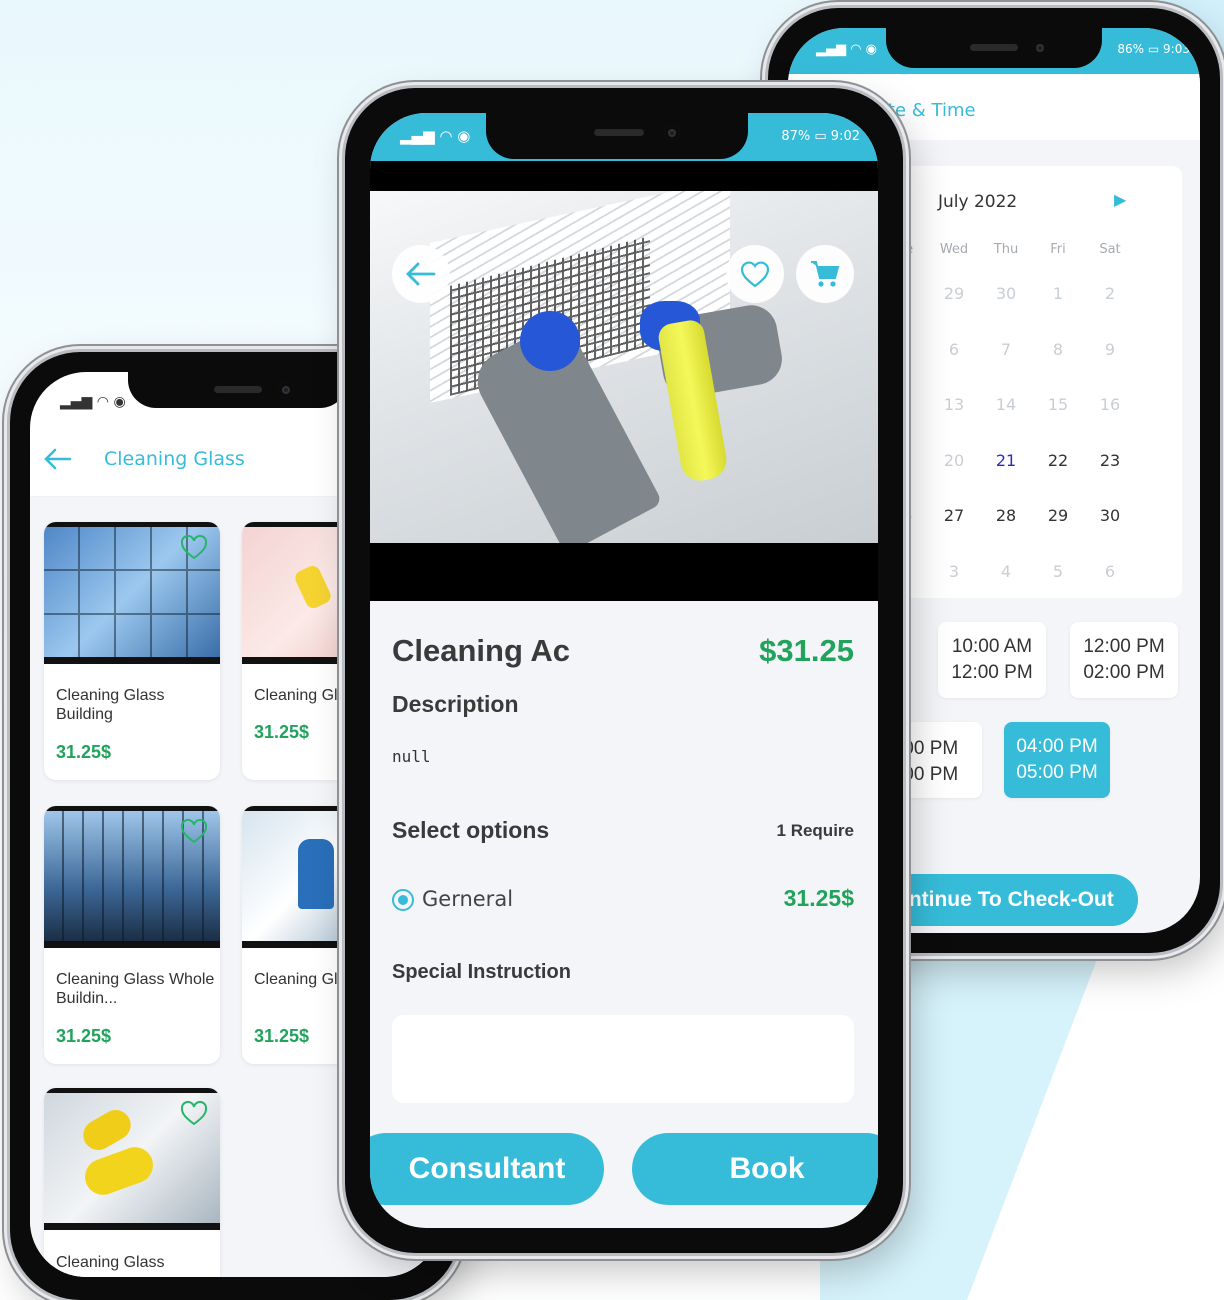 This screenshot has width=1224, height=1300. What do you see at coordinates (403, 900) in the screenshot?
I see `option-radio` at bounding box center [403, 900].